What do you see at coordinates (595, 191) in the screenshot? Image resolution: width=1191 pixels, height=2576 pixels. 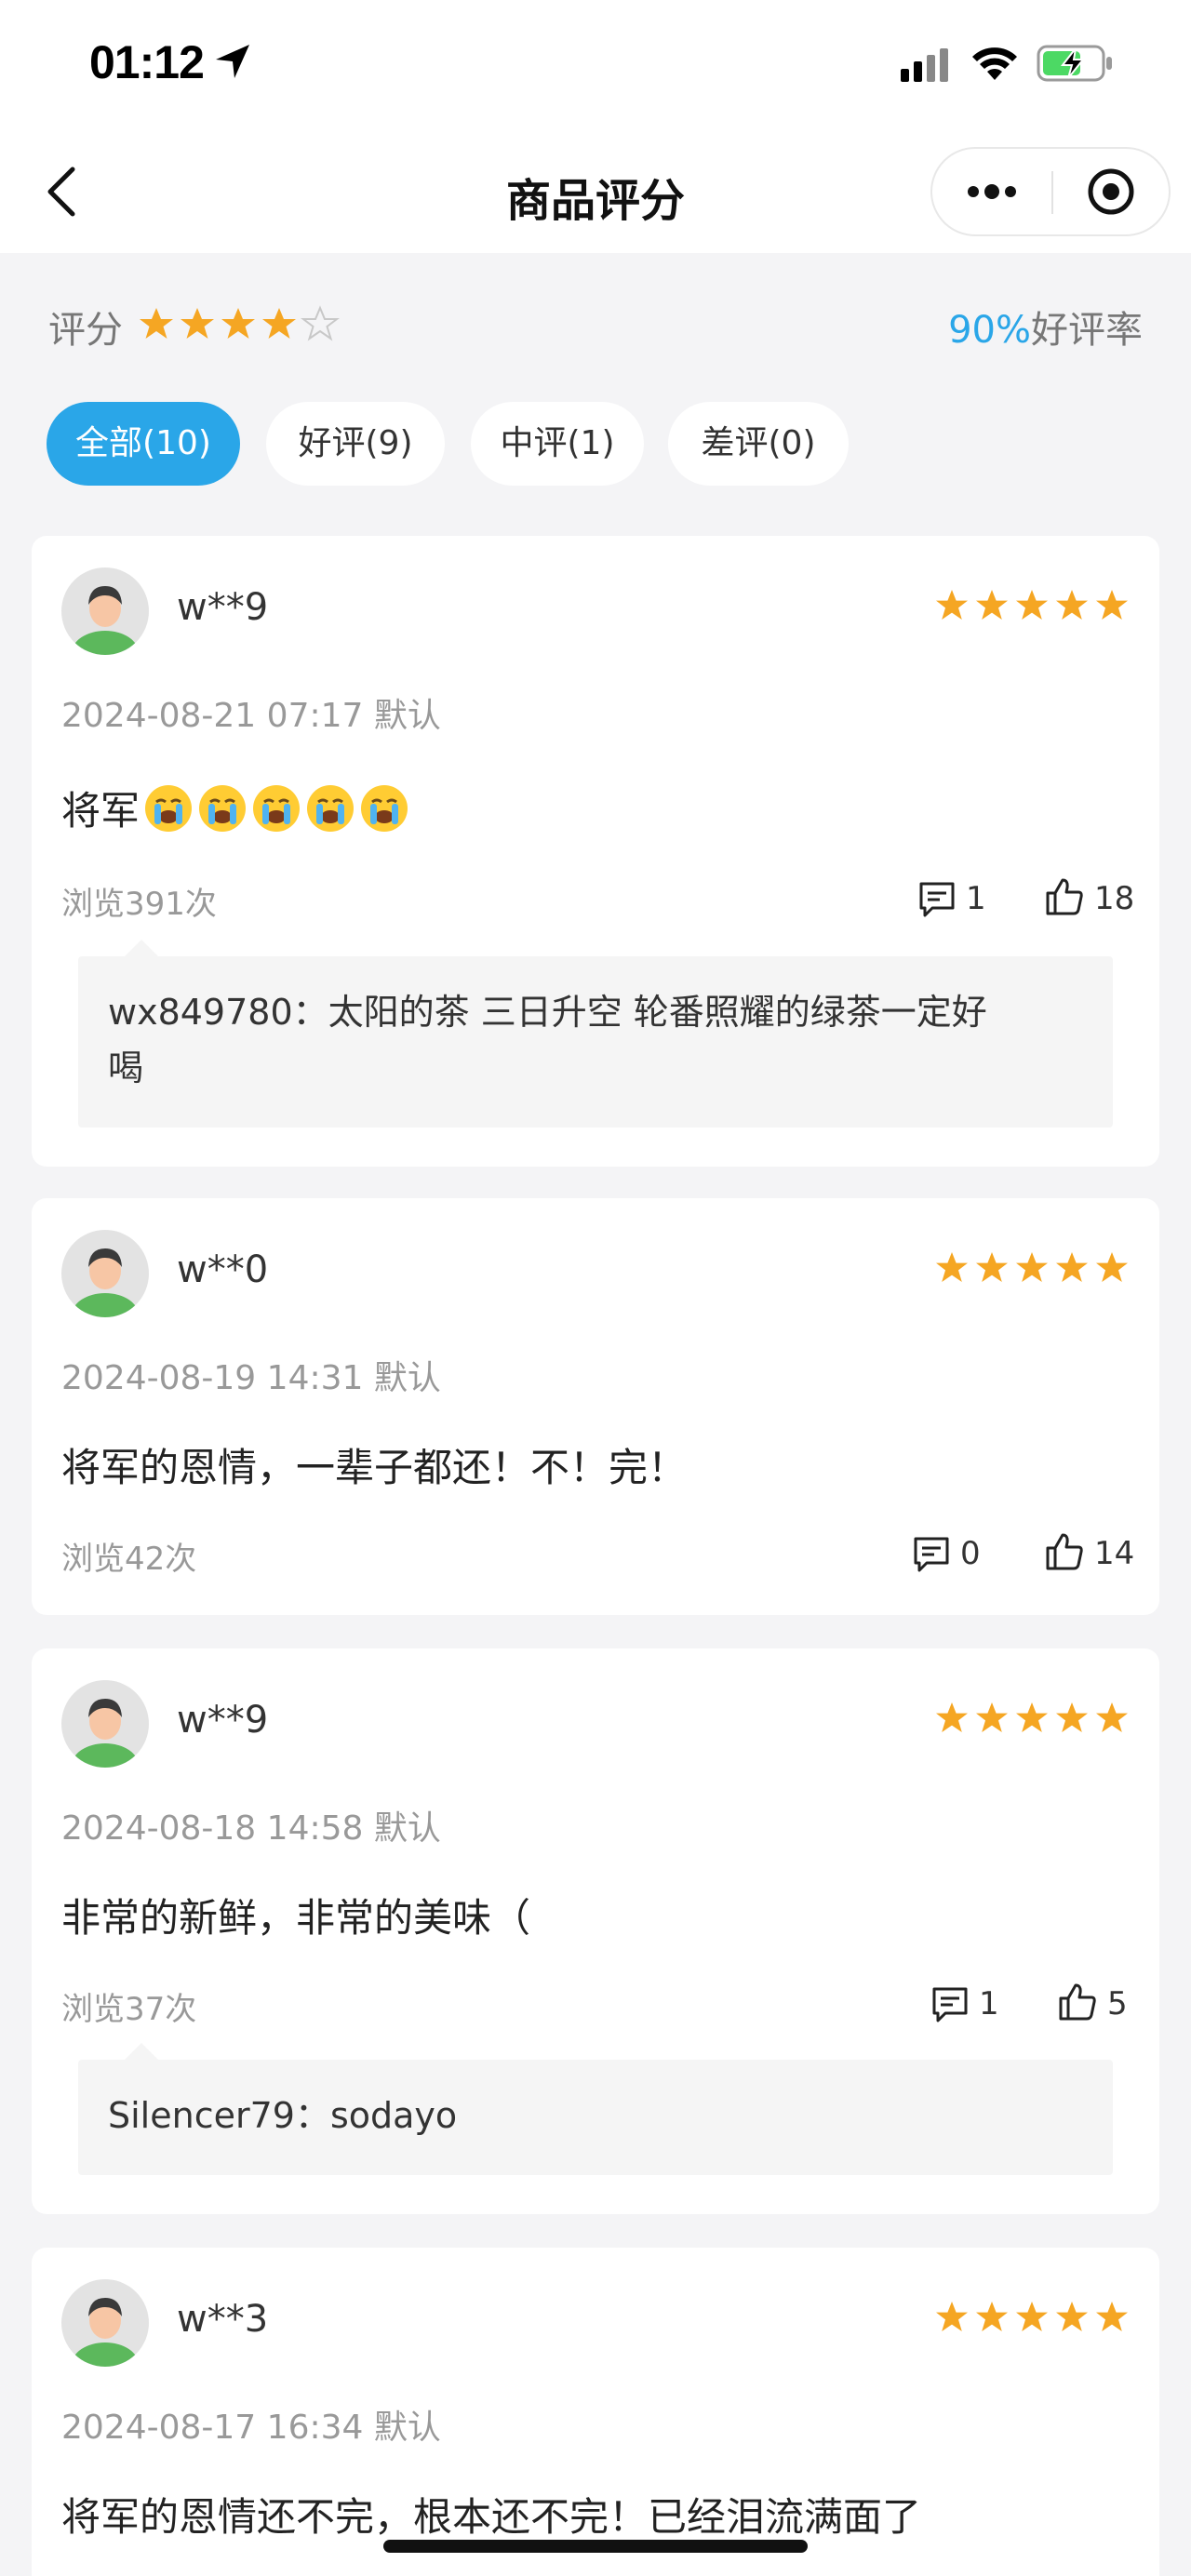 I see `nav-bar: 商品评分` at bounding box center [595, 191].